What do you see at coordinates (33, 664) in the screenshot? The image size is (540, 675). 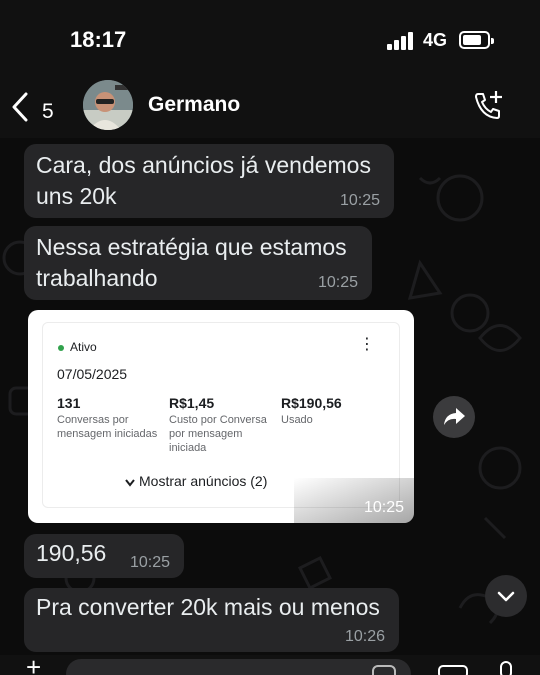 I see `plus-icon: +` at bounding box center [33, 664].